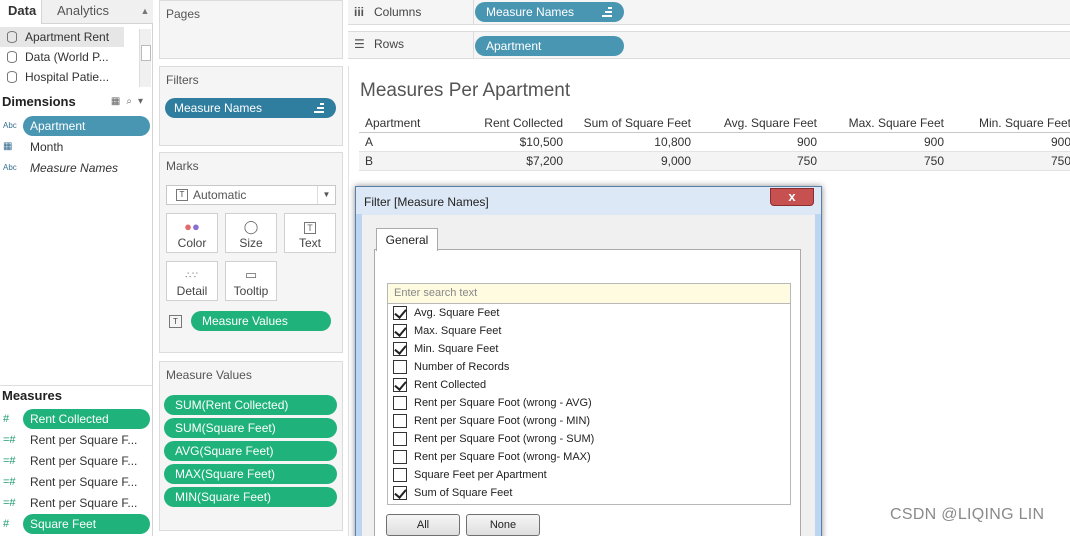 This screenshot has width=1070, height=536. What do you see at coordinates (192, 281) in the screenshot?
I see `detail-button: ∴∵ Detail` at bounding box center [192, 281].